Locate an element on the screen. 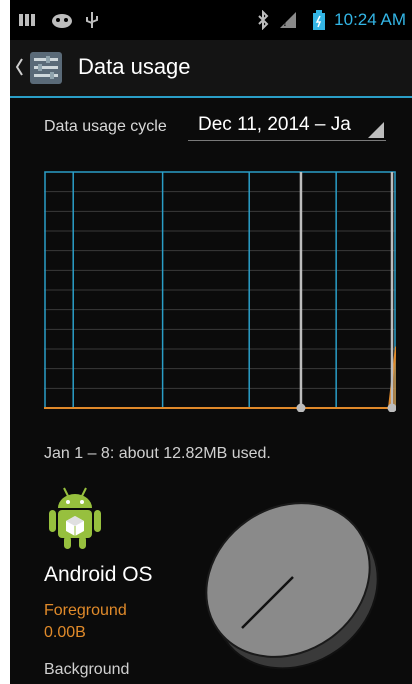 The height and width of the screenshot is (684, 412). cycle-label: Data usage cycle is located at coordinates (105, 126).